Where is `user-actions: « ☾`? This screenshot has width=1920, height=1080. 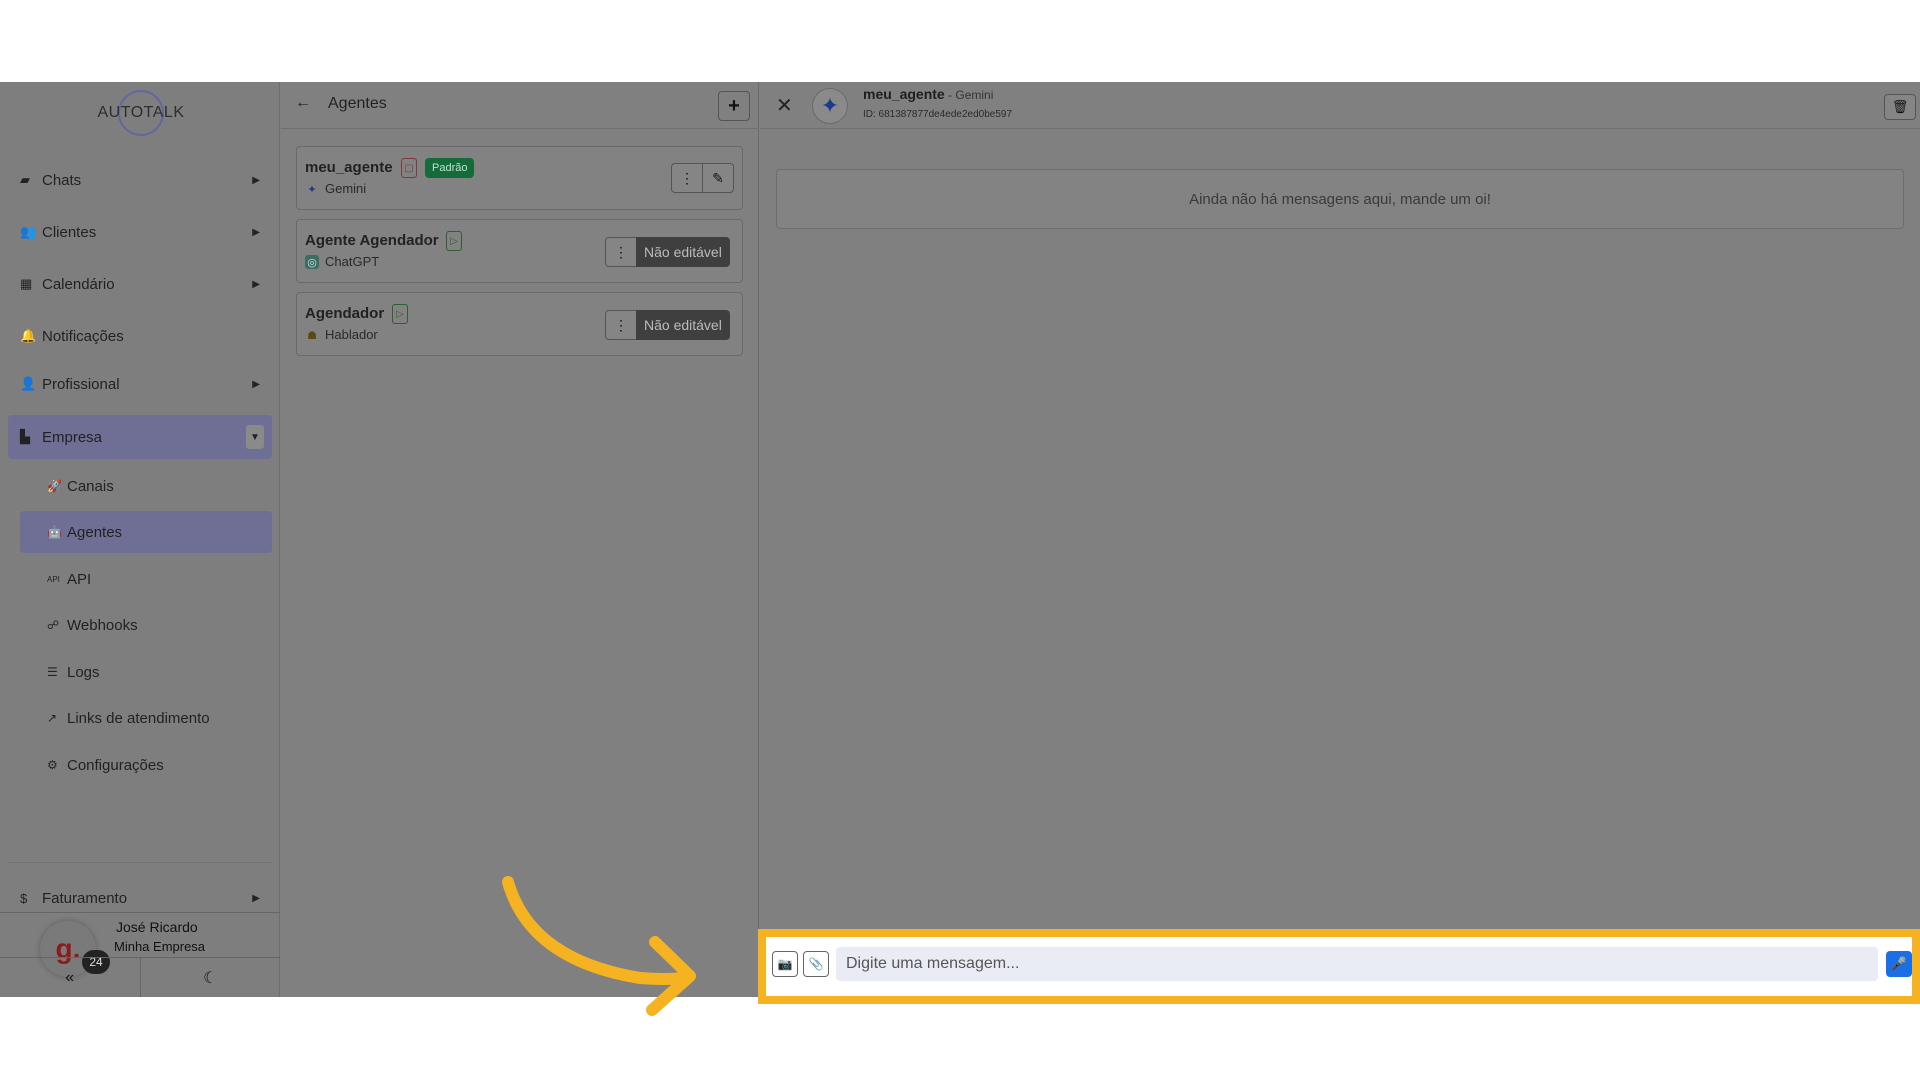
user-actions: « ☾ is located at coordinates (140, 977).